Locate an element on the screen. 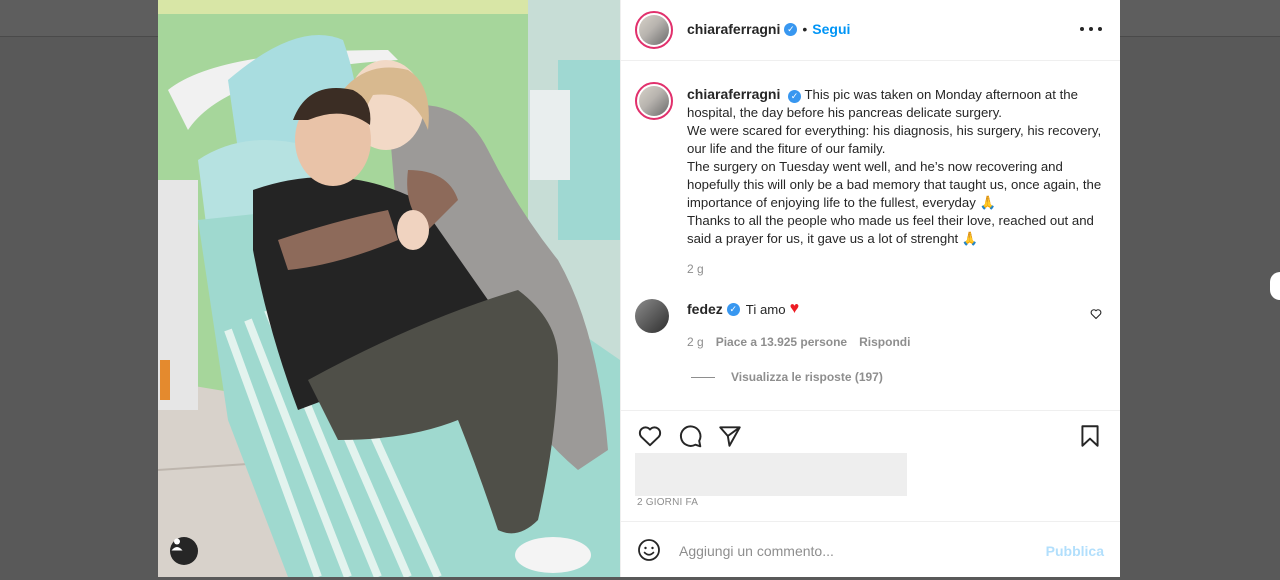 The image size is (1280, 580). caption-age: 2 g is located at coordinates (695, 269).